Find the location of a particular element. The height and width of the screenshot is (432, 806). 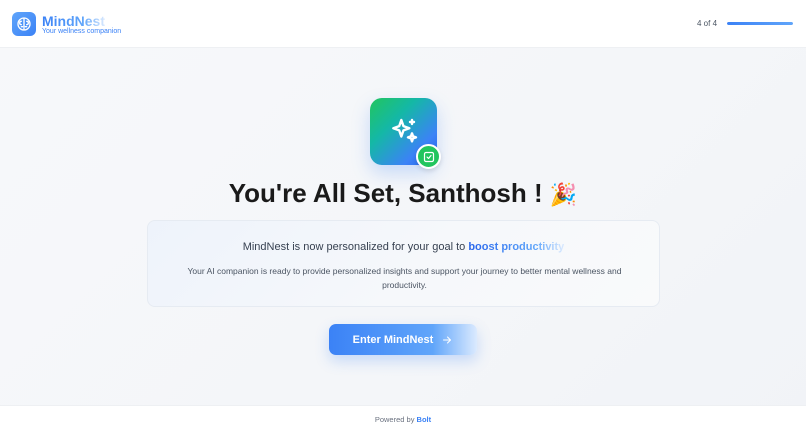

top-bar: MindNest Your wellness companion 4 of 4 is located at coordinates (403, 24).